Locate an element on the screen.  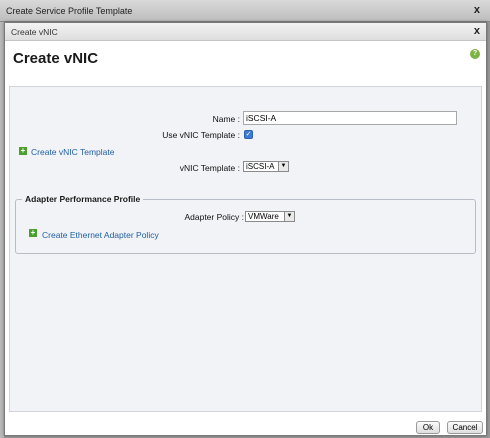
dialog-titlebar: Create vNIC x is located at coordinates (245, 32).